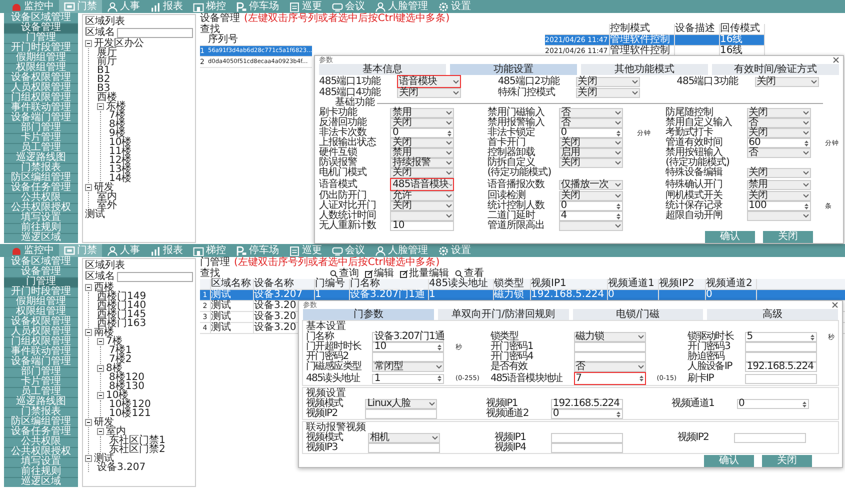  Describe the element at coordinates (772, 314) in the screenshot. I see `tab: 高级` at that location.